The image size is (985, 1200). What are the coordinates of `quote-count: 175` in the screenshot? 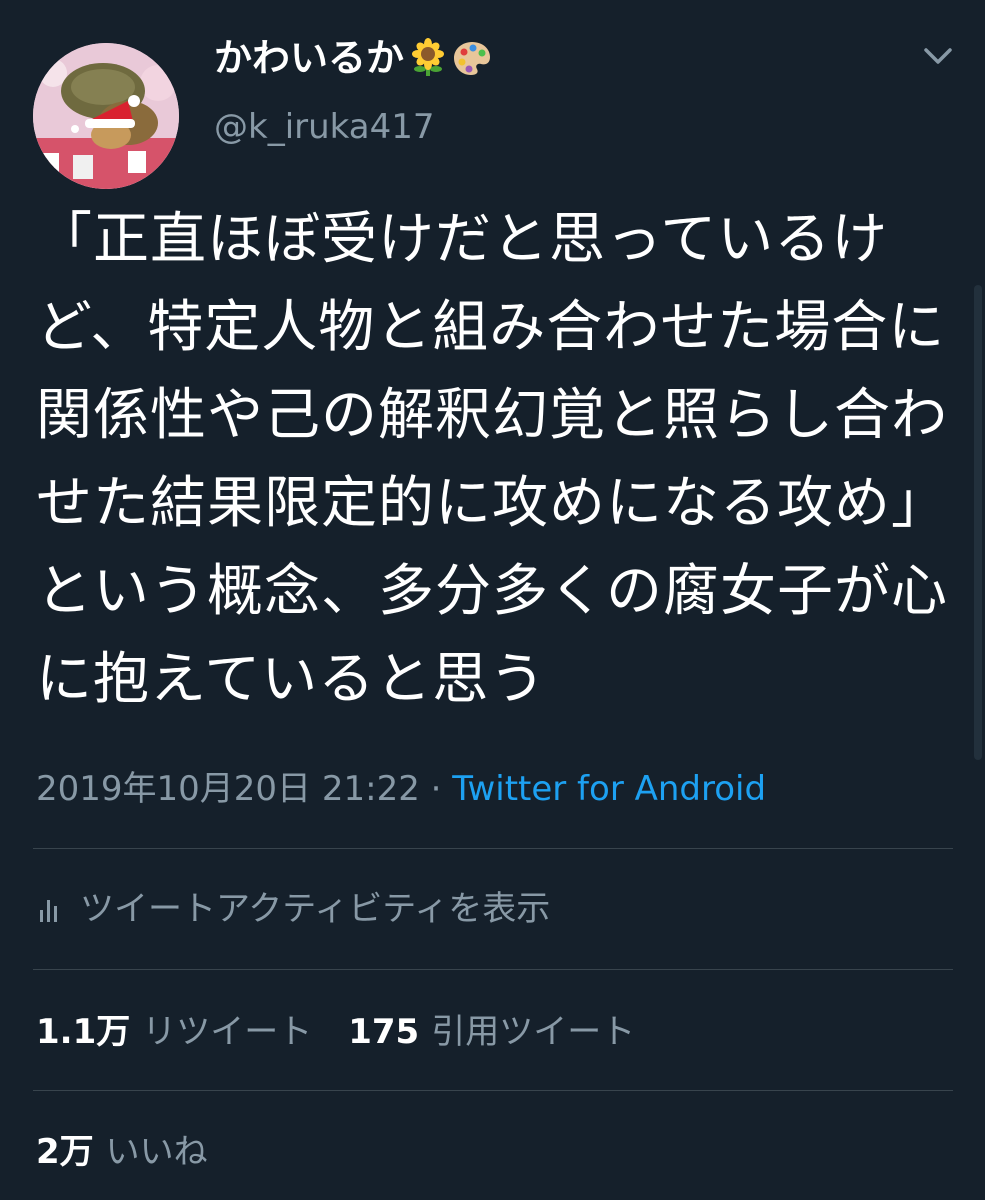 It's located at (384, 1032).